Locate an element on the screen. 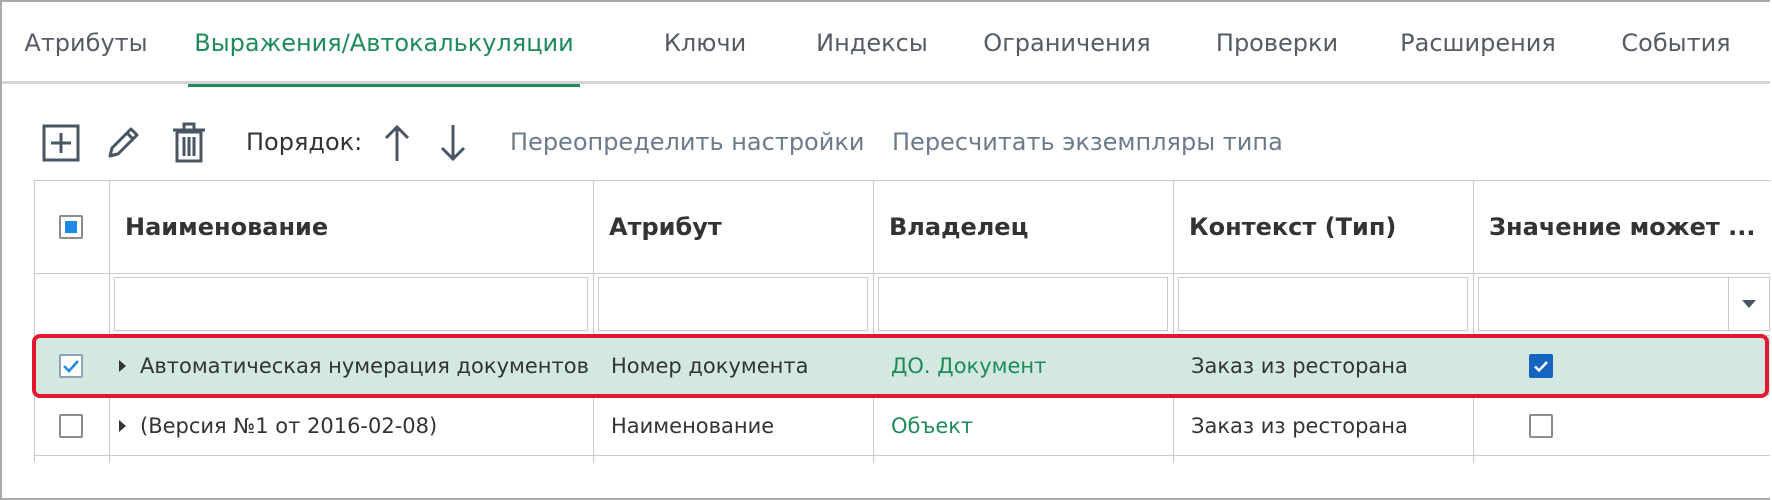 This screenshot has height=500, width=1772. tab-checks: Проверки is located at coordinates (1277, 43).